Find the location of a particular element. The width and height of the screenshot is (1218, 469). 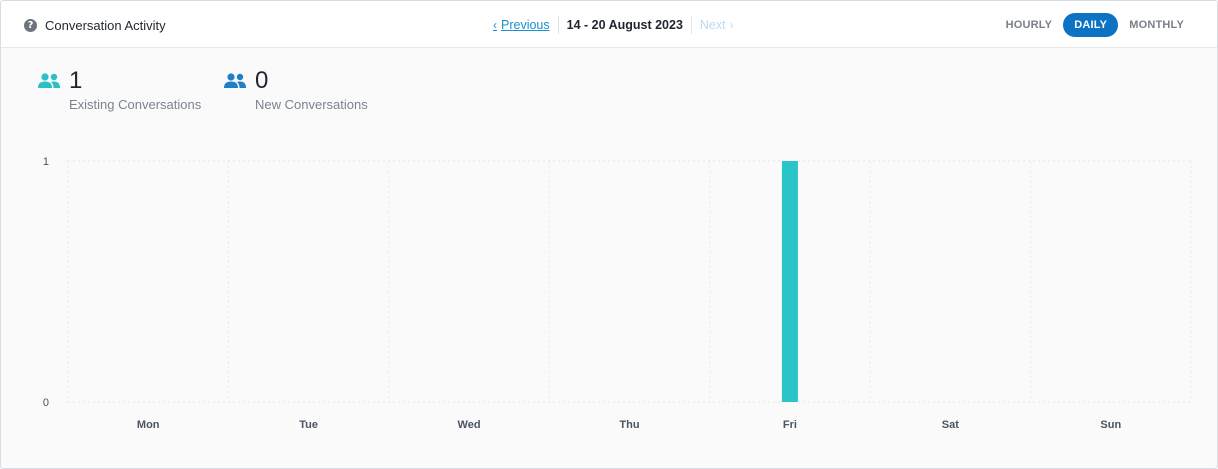

y-tick-label: 0 is located at coordinates (46, 403).